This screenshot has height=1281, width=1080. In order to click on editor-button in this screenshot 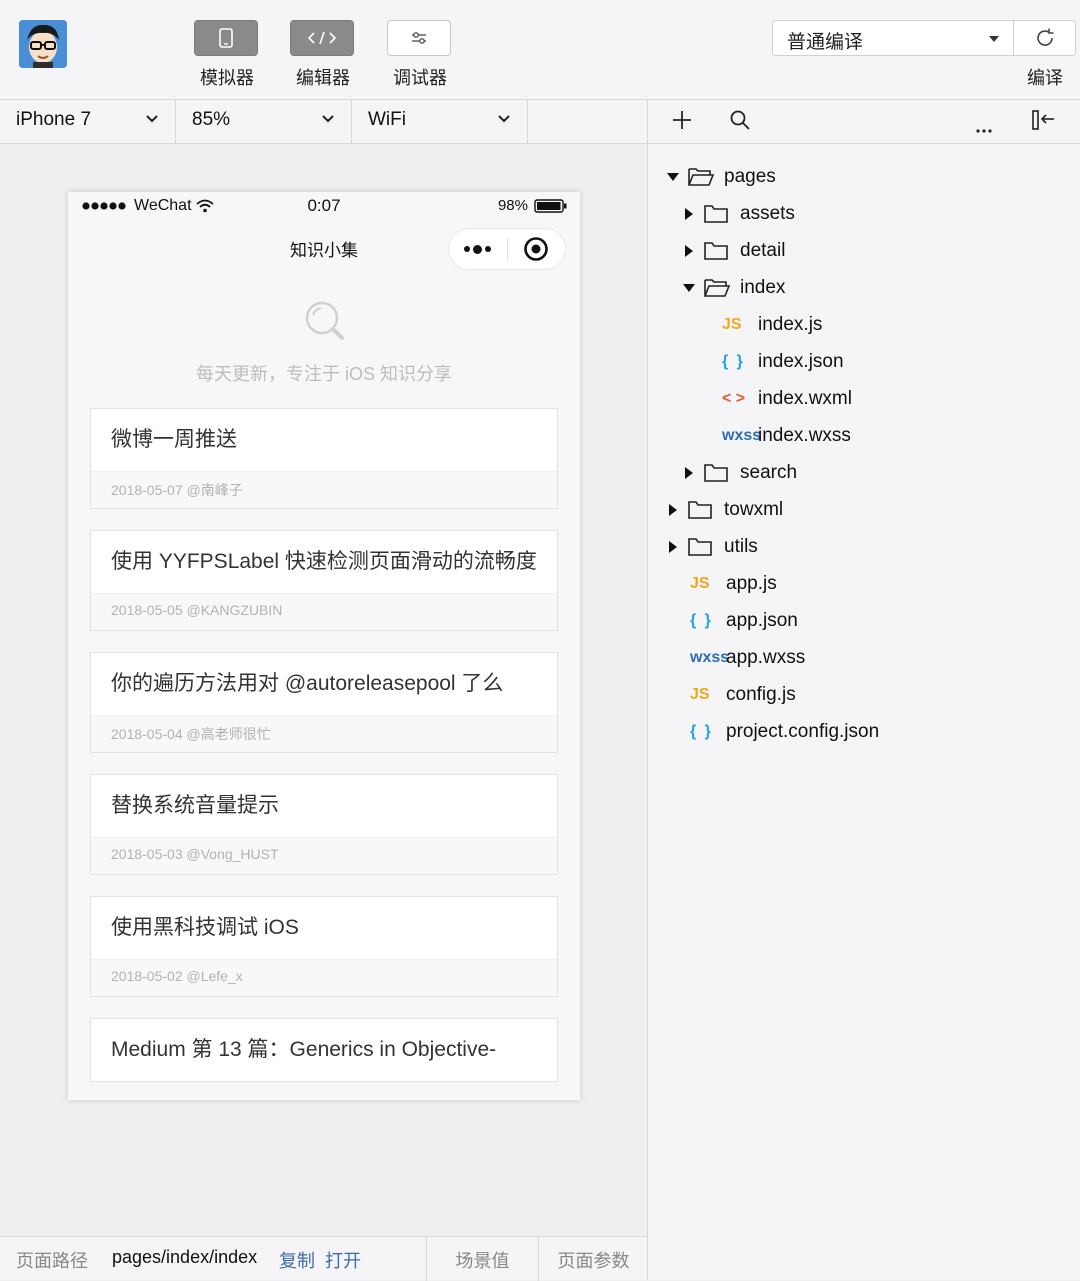, I will do `click(322, 38)`.